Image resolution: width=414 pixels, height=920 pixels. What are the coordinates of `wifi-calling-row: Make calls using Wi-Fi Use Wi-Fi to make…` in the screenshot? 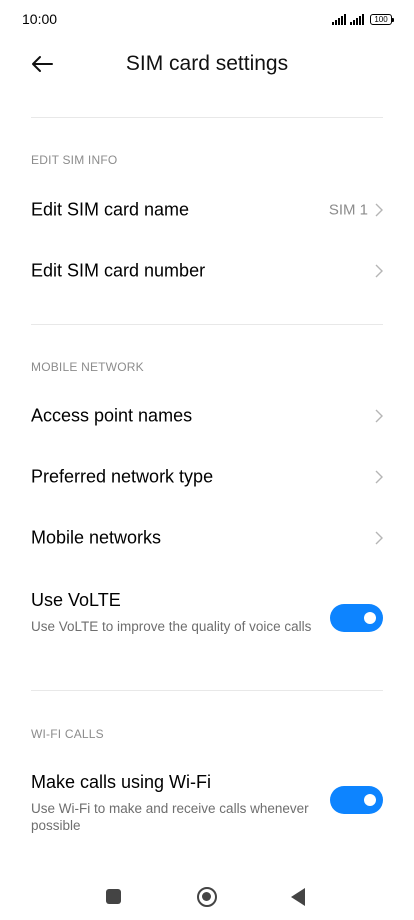 It's located at (207, 804).